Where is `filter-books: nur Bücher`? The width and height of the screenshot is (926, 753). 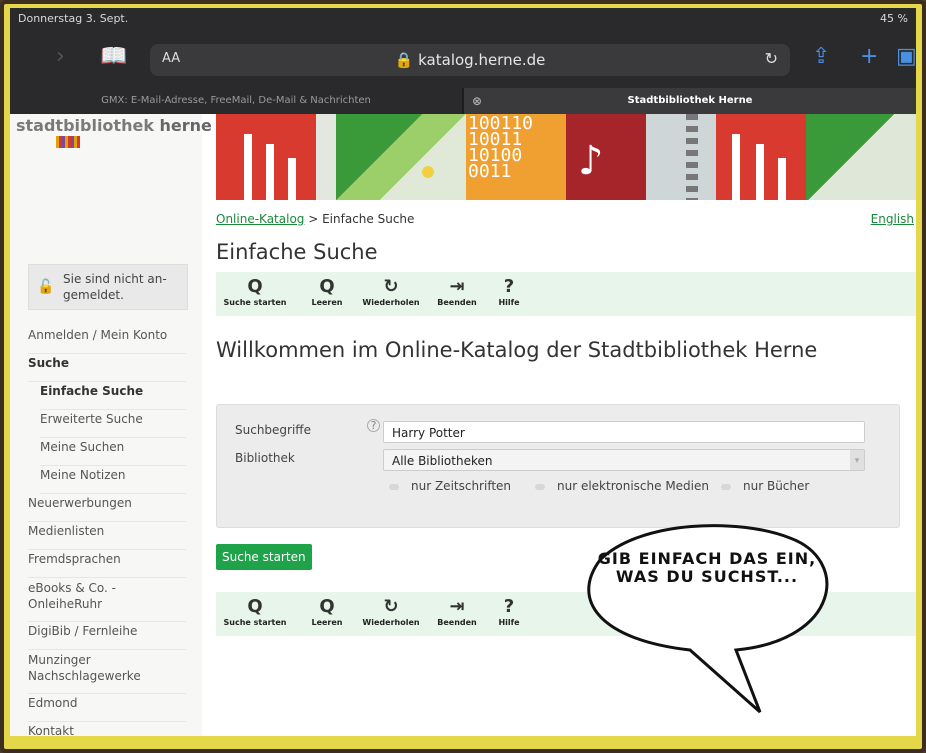 filter-books: nur Bücher is located at coordinates (765, 486).